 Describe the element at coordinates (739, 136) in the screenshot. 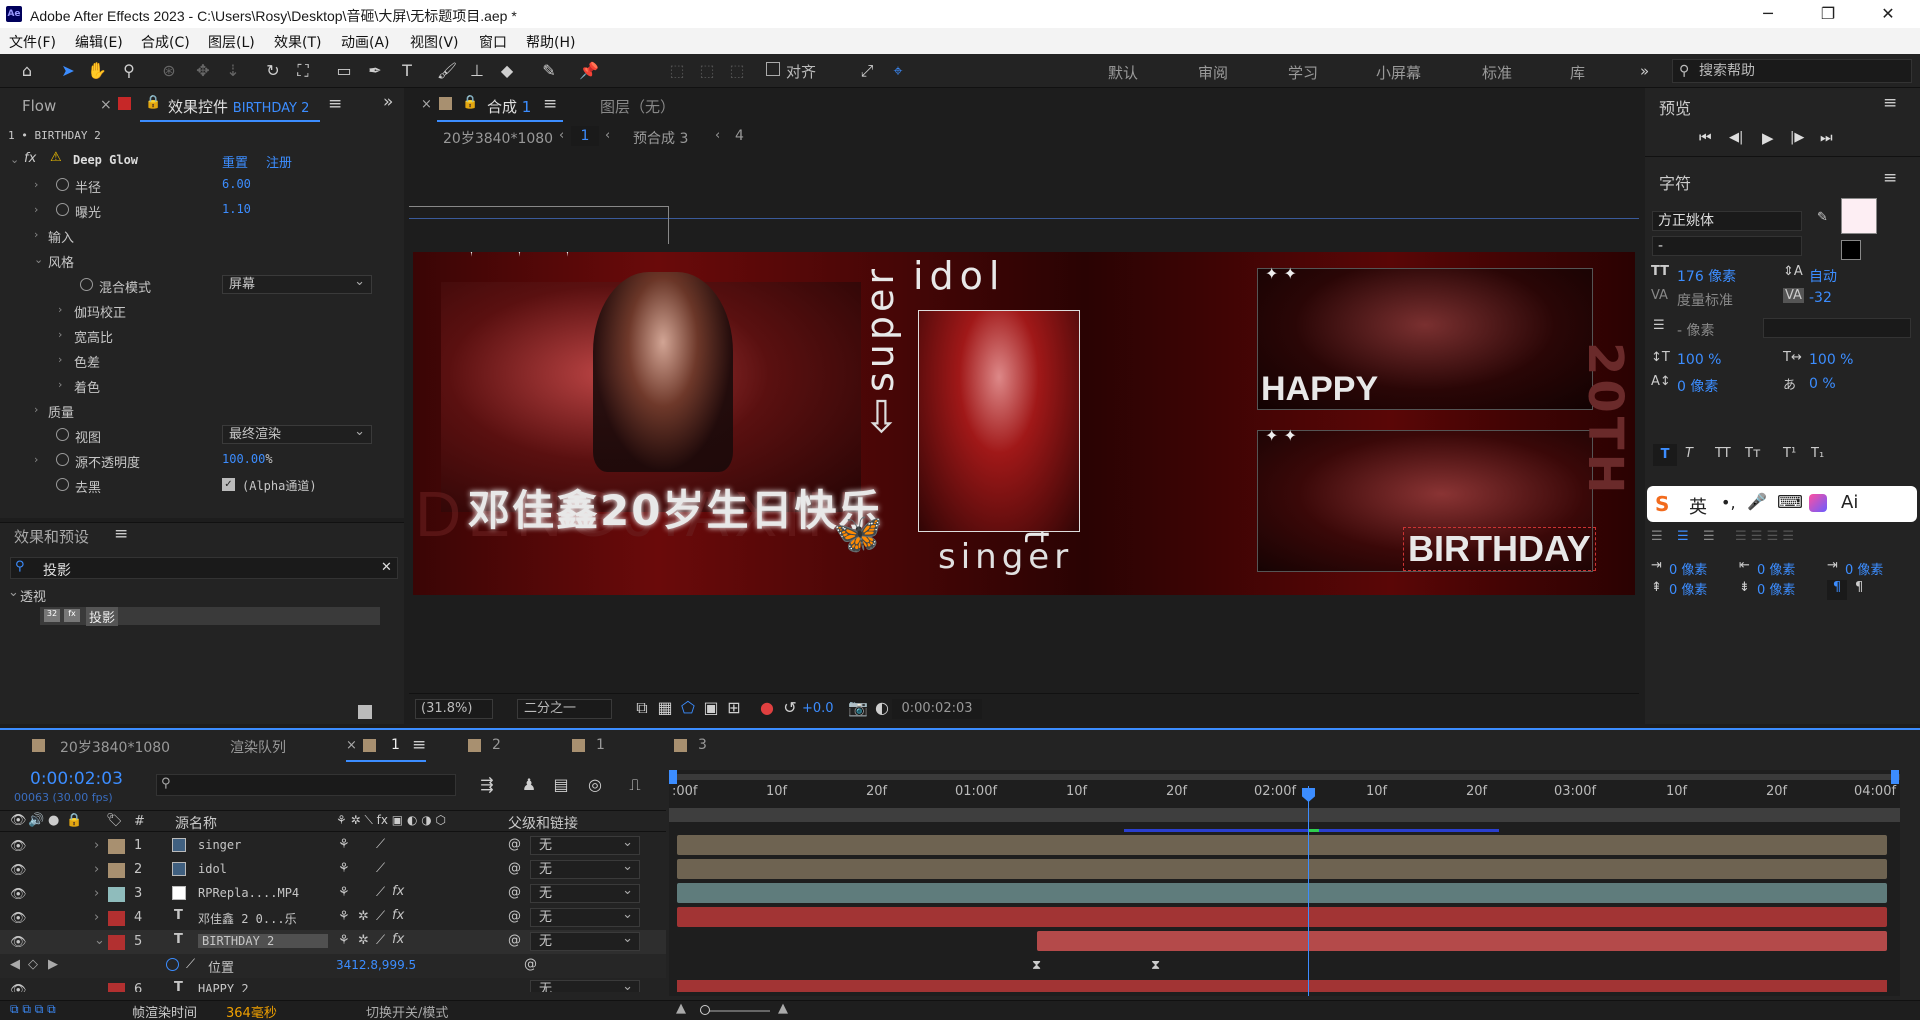

I see `breadcrumb-4: 4` at that location.